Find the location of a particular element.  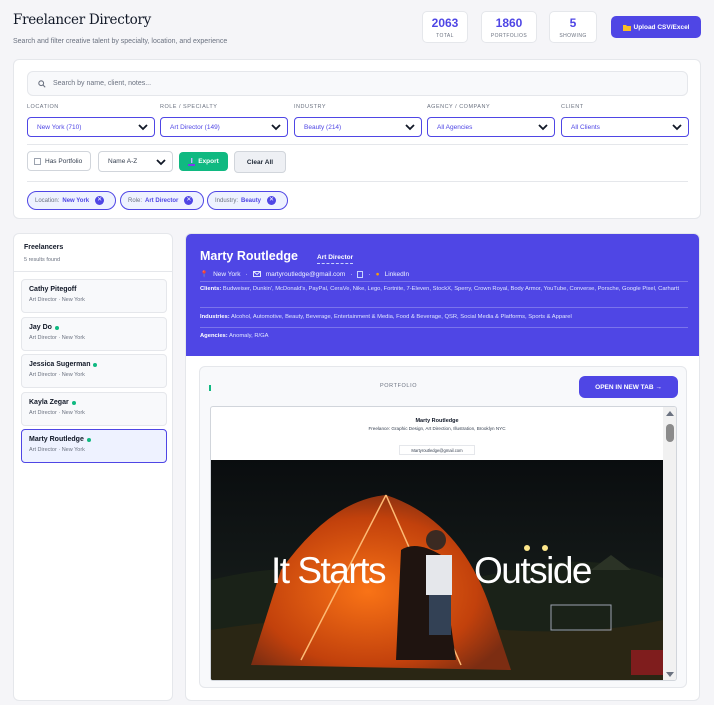

filter-label-location: LOCATION is located at coordinates (43, 107).